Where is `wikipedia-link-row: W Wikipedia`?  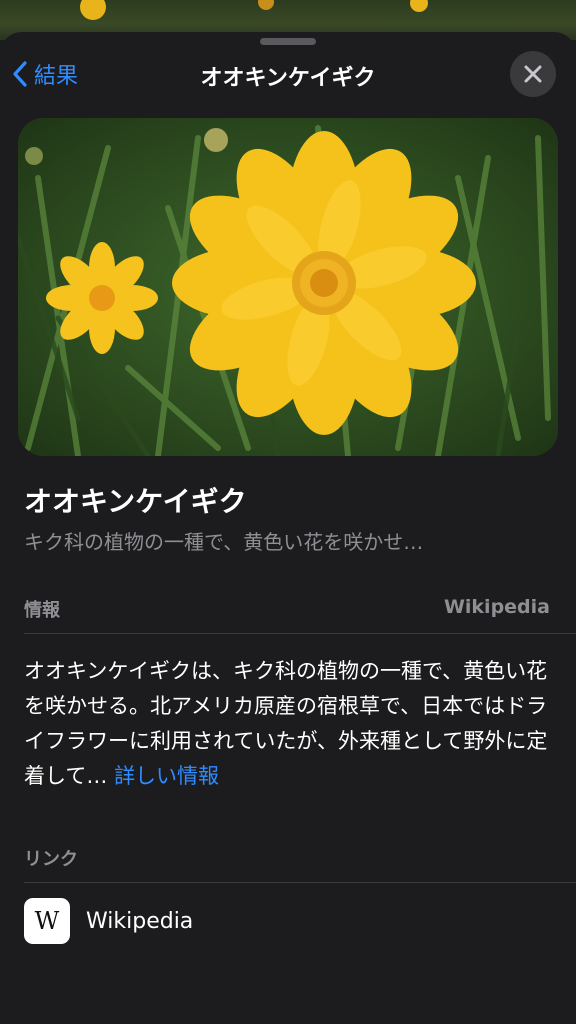 wikipedia-link-row: W Wikipedia is located at coordinates (108, 921).